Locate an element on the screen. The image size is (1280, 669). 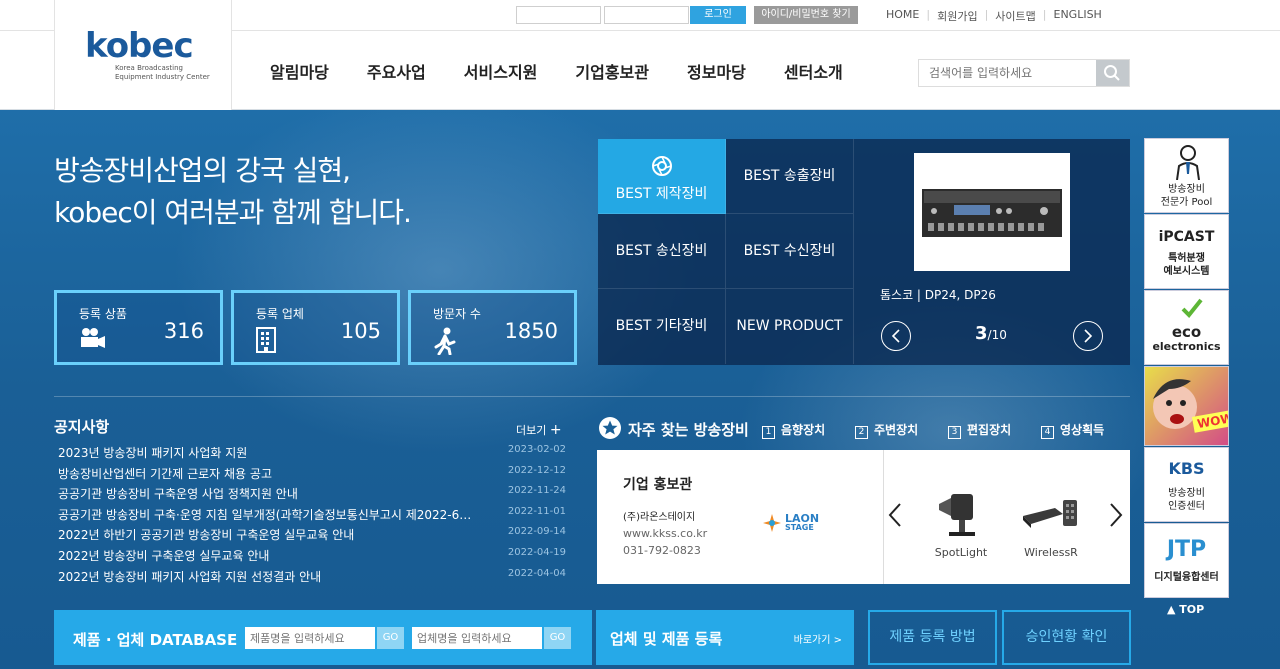
check-leaf-icon is located at coordinates (1192, 308).